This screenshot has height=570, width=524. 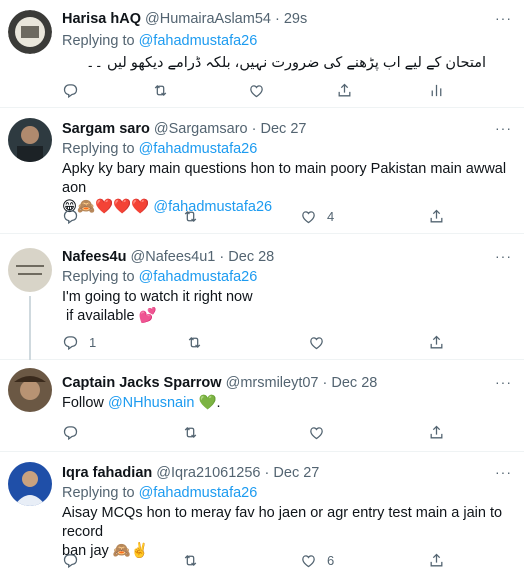 I want to click on tweet-header: Sargam saro @Sargamsaro · Dec 27, so click(x=184, y=129).